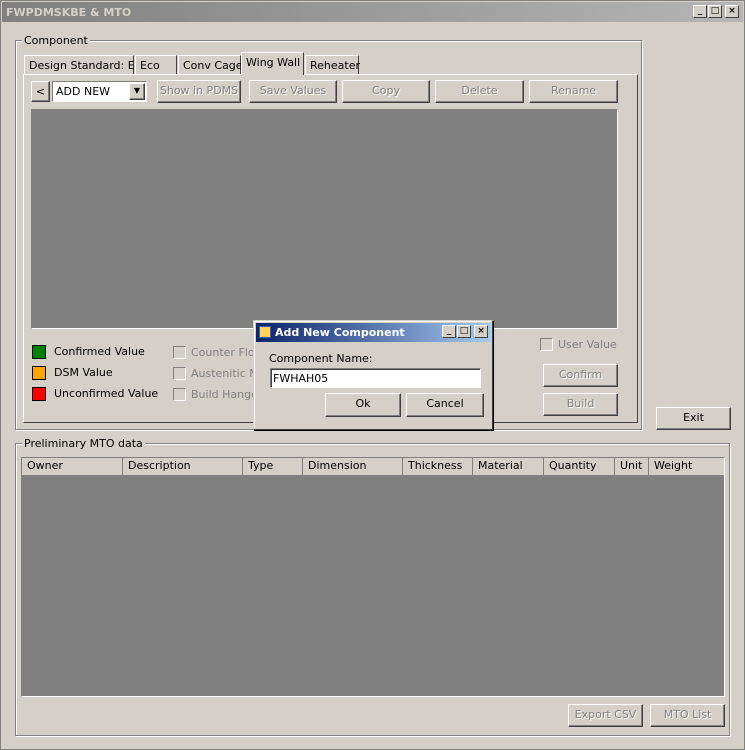 This screenshot has height=750, width=745. I want to click on dialog-title: Add New Component, so click(340, 332).